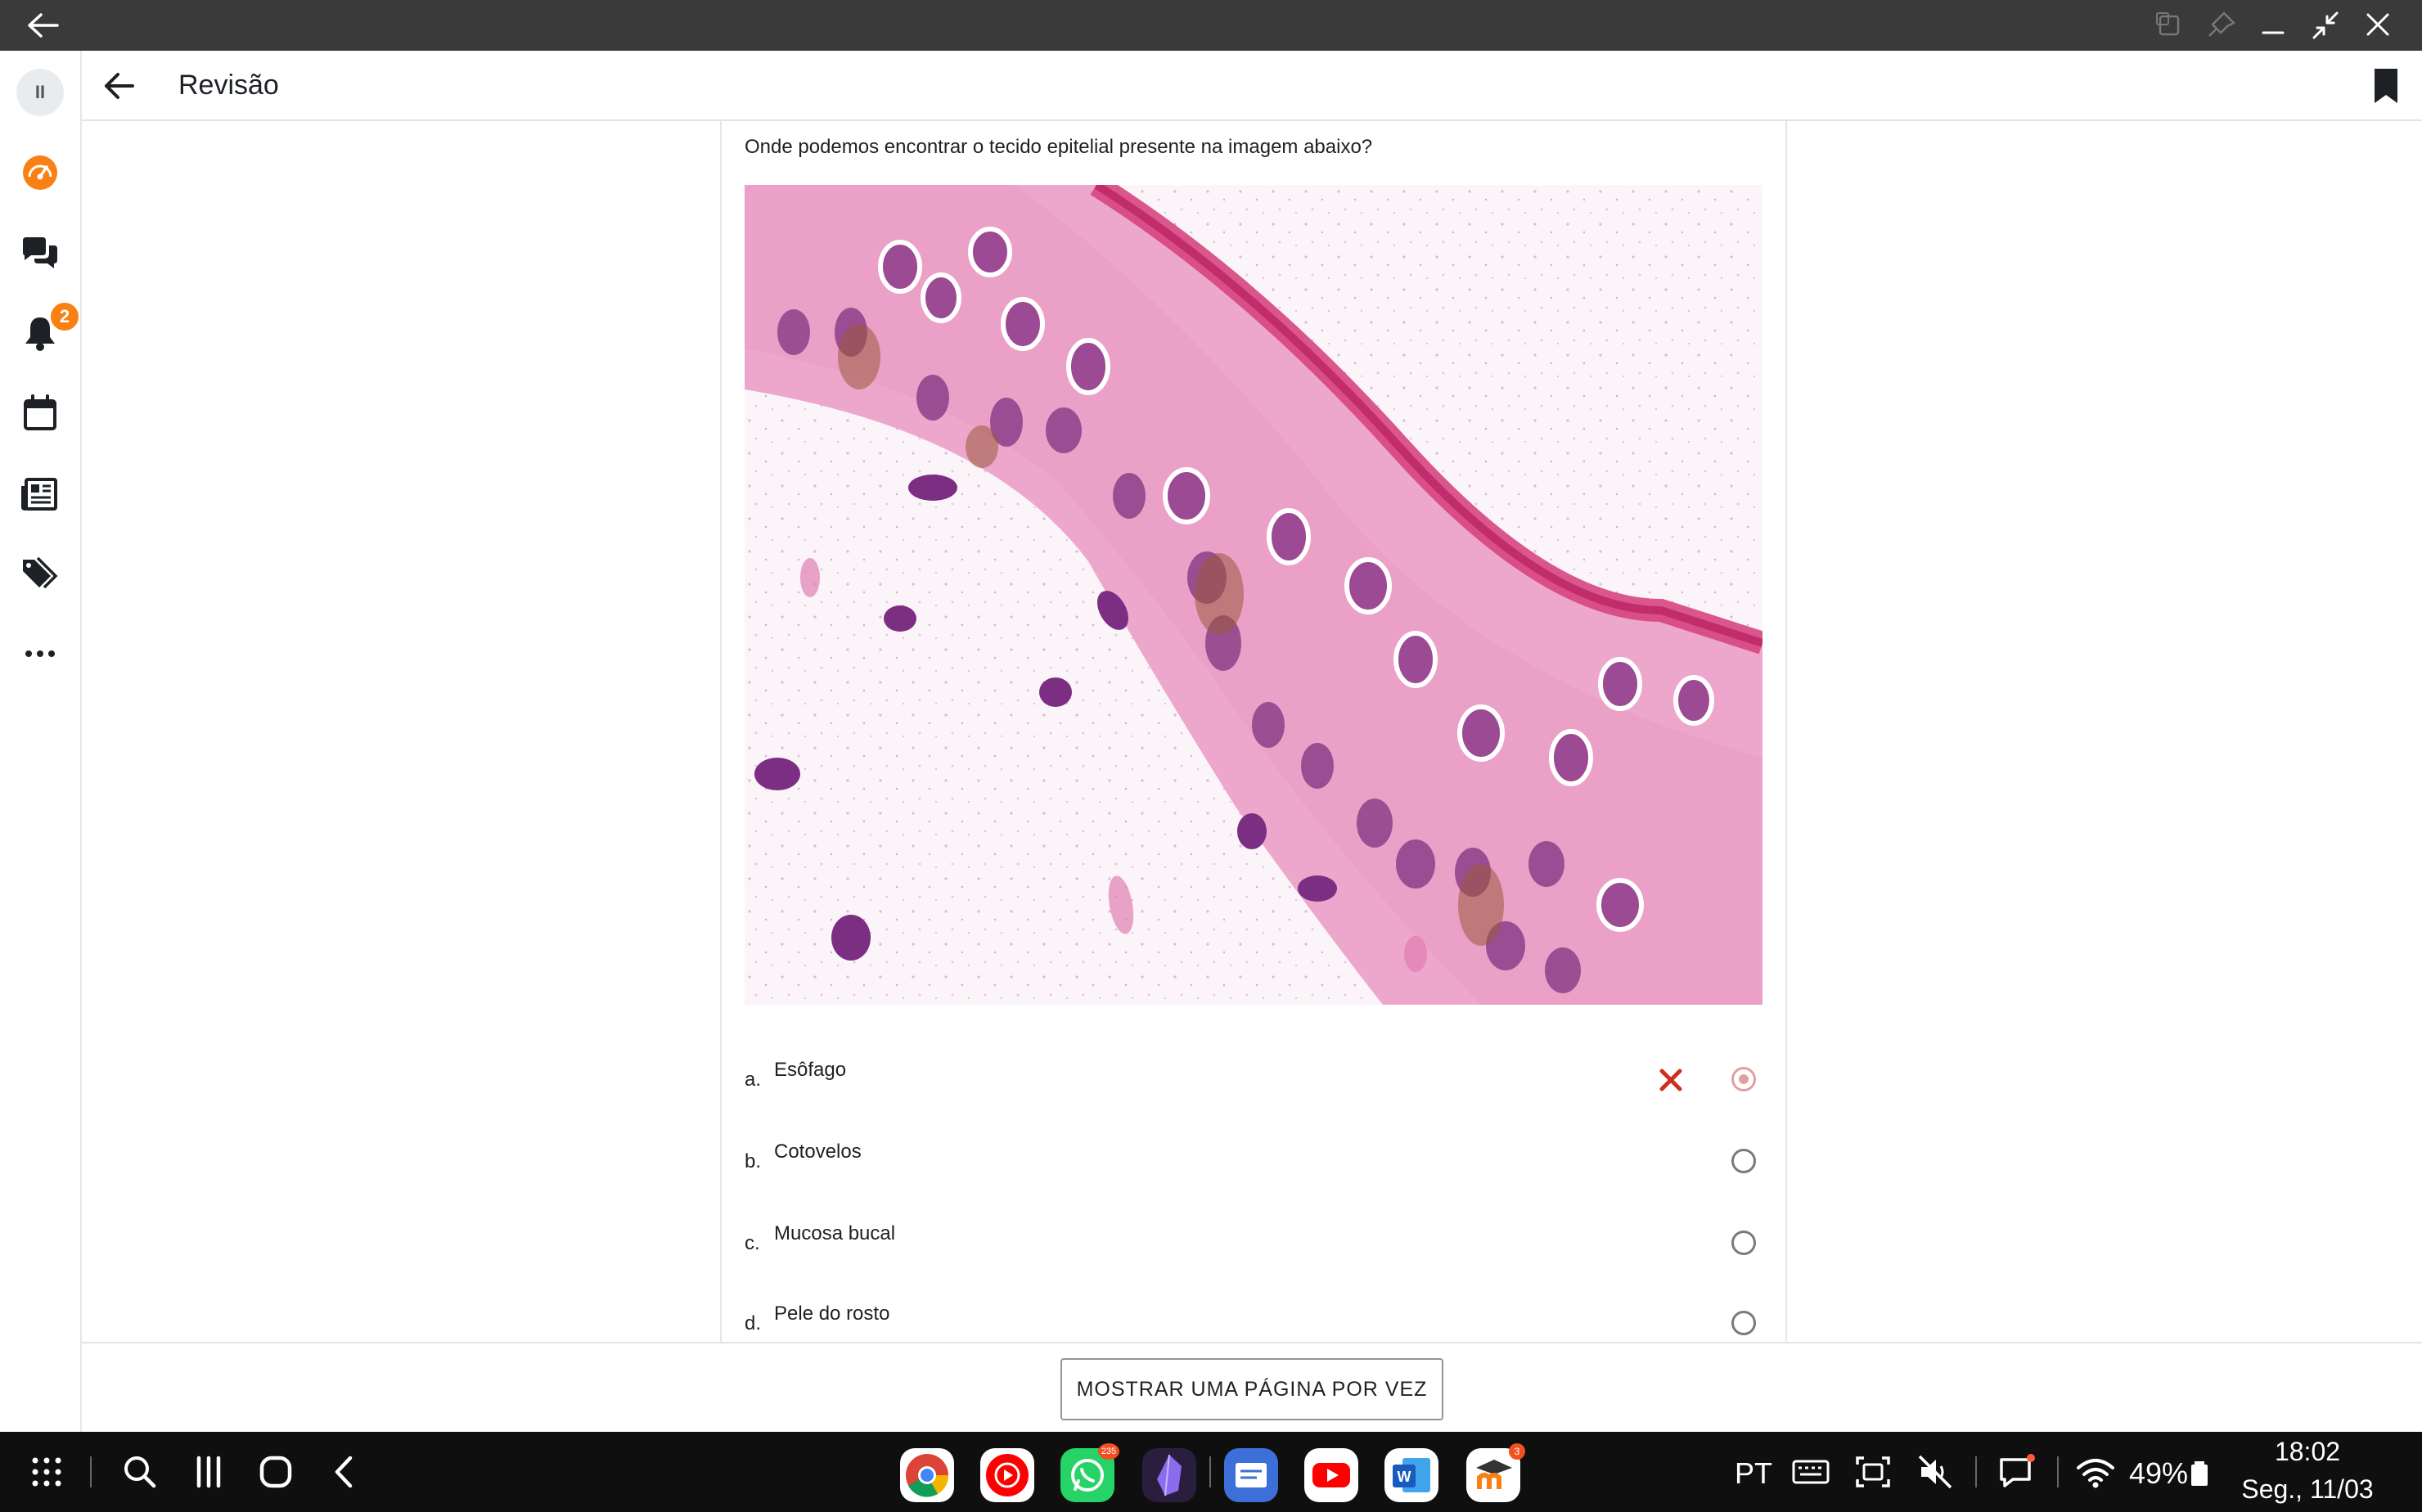 The height and width of the screenshot is (1512, 2422). Describe the element at coordinates (139, 1472) in the screenshot. I see `search-icon` at that location.